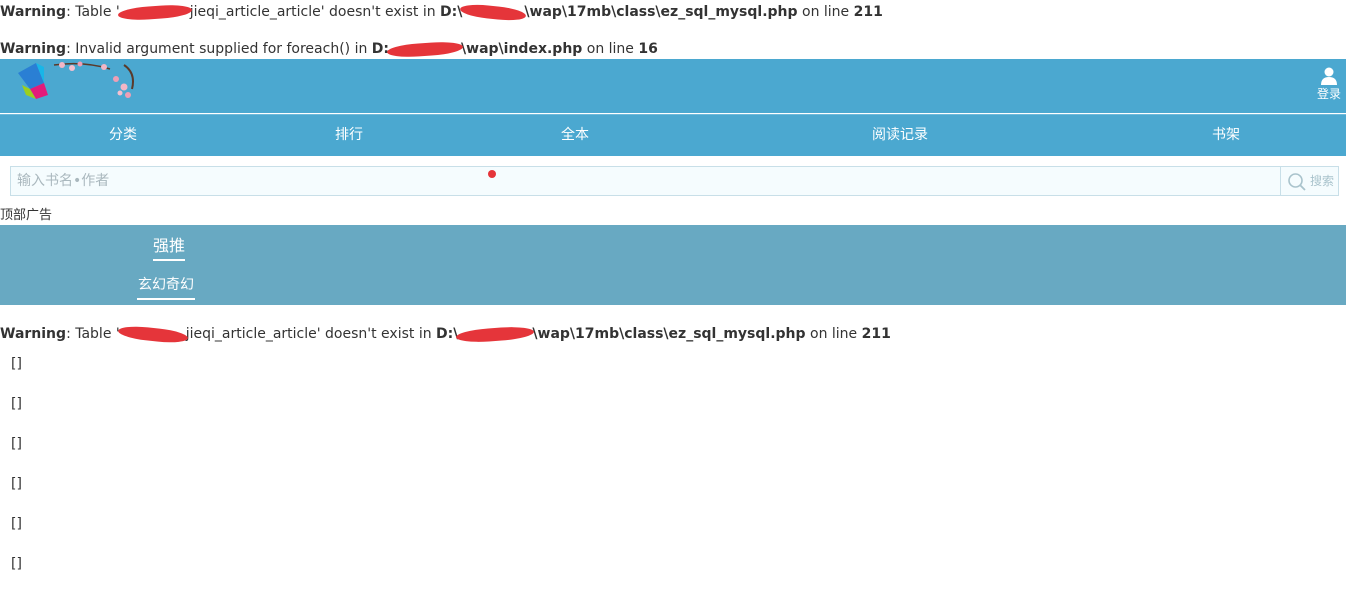  Describe the element at coordinates (1226, 135) in the screenshot. I see `nav-item-bookshelf: 书架` at that location.